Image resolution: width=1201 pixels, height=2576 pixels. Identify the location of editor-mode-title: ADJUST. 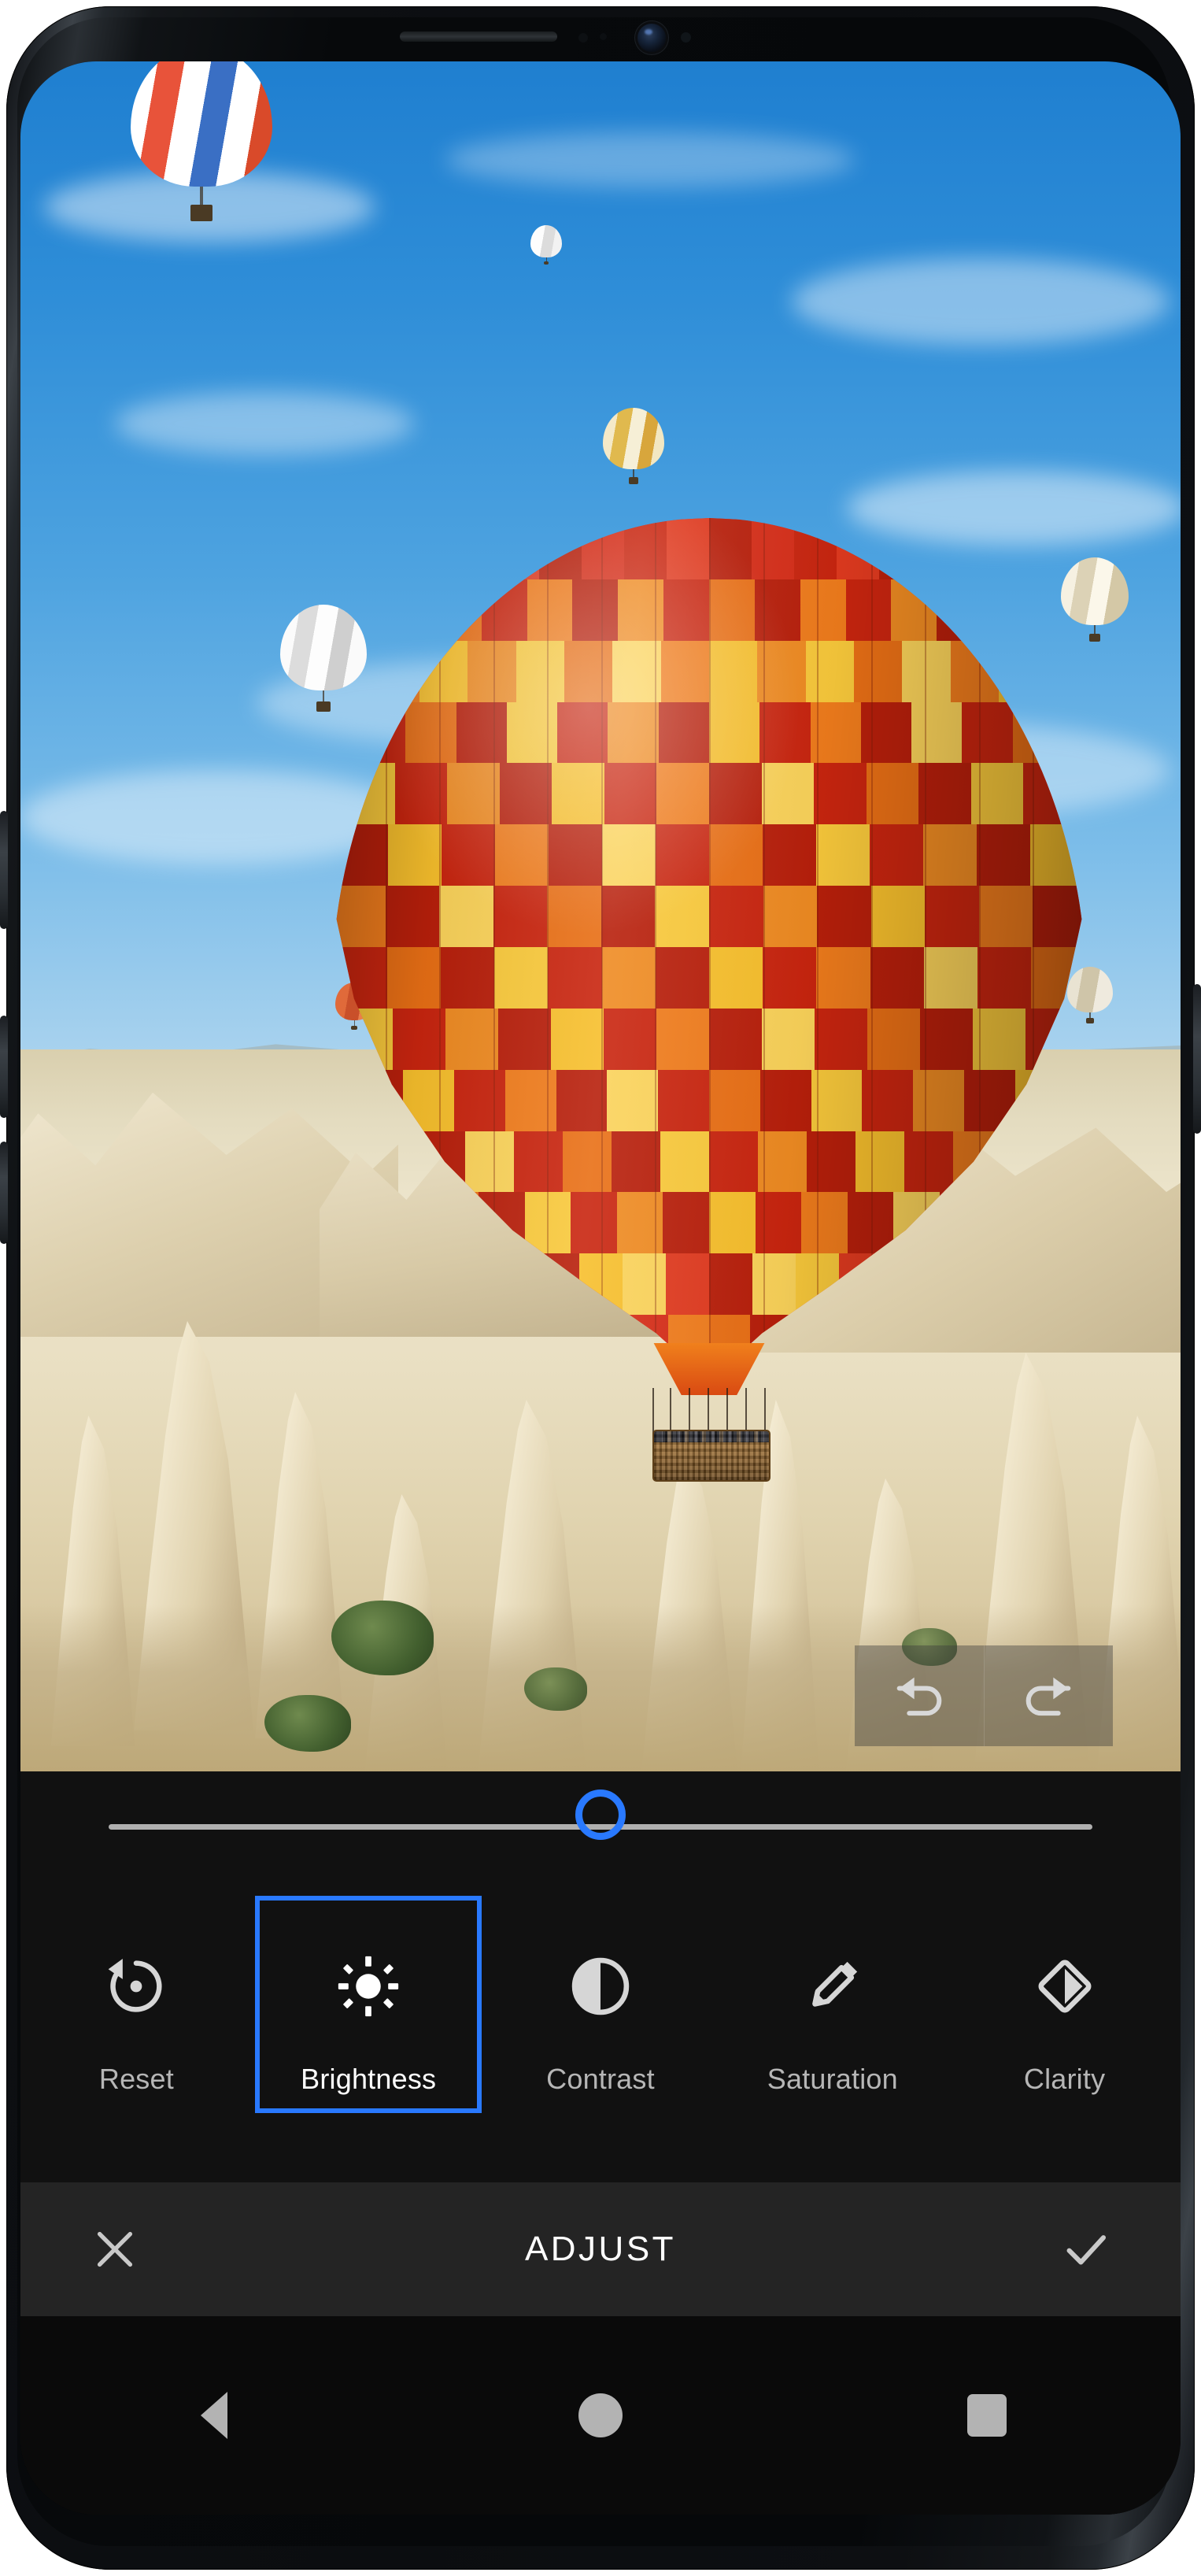
(600, 2249).